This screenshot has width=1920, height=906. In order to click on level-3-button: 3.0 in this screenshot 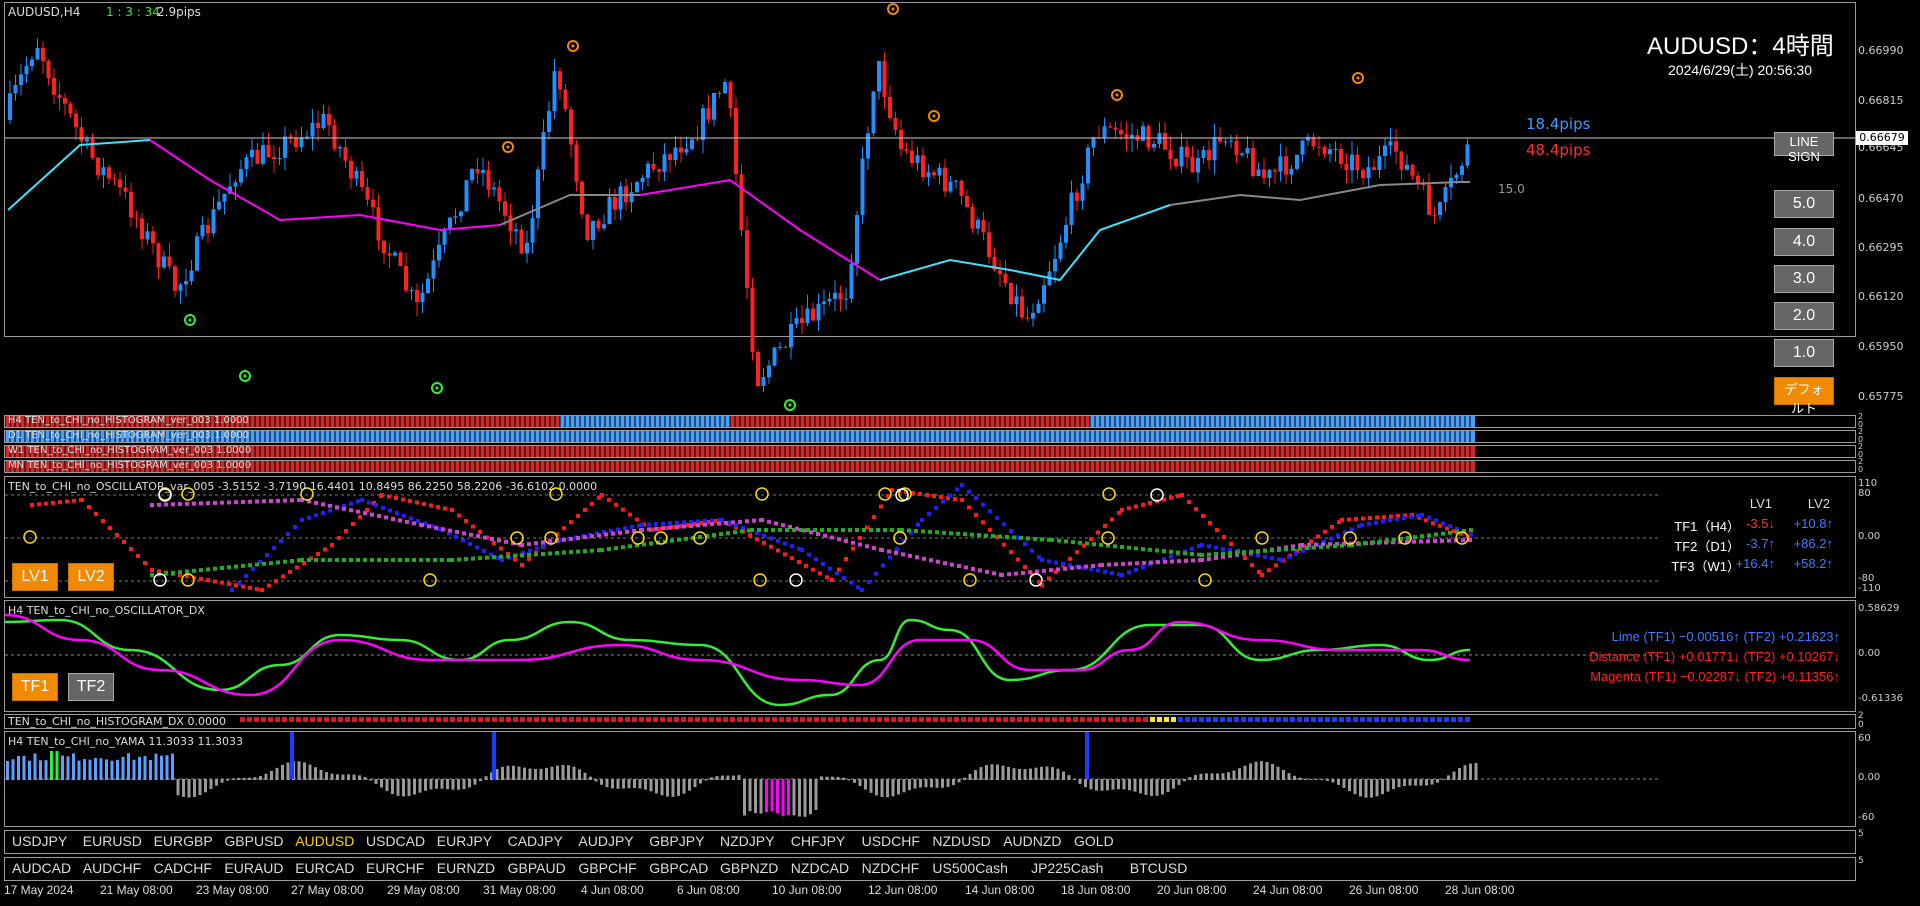, I will do `click(1804, 279)`.